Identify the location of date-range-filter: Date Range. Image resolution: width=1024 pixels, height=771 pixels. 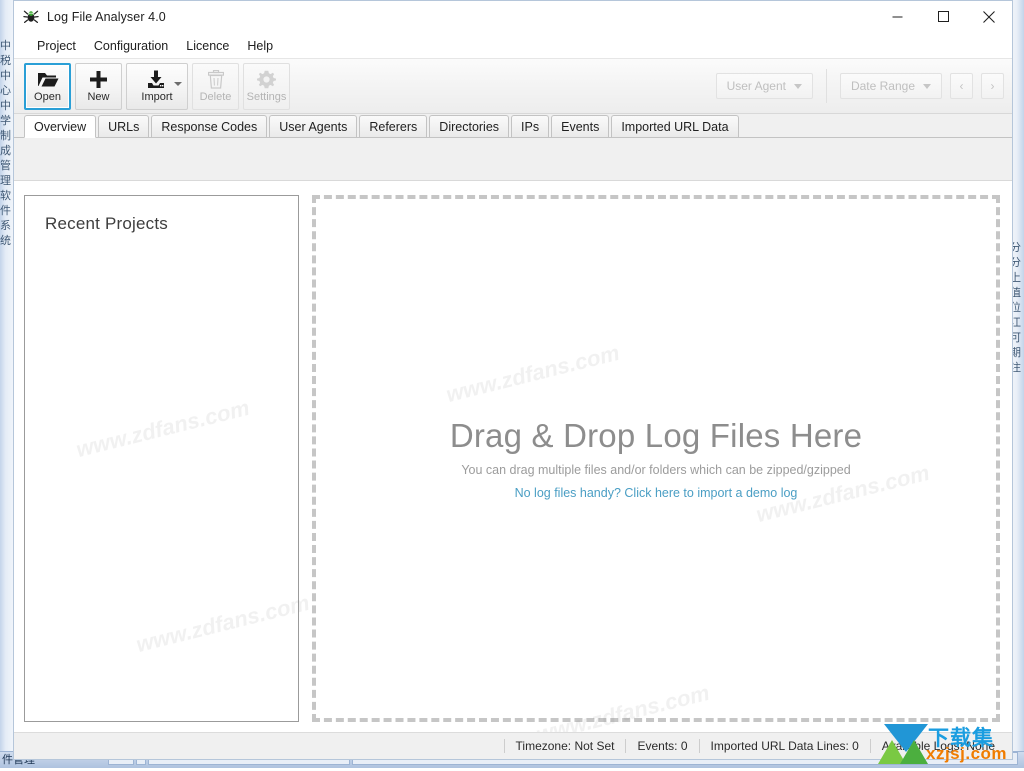
(891, 86).